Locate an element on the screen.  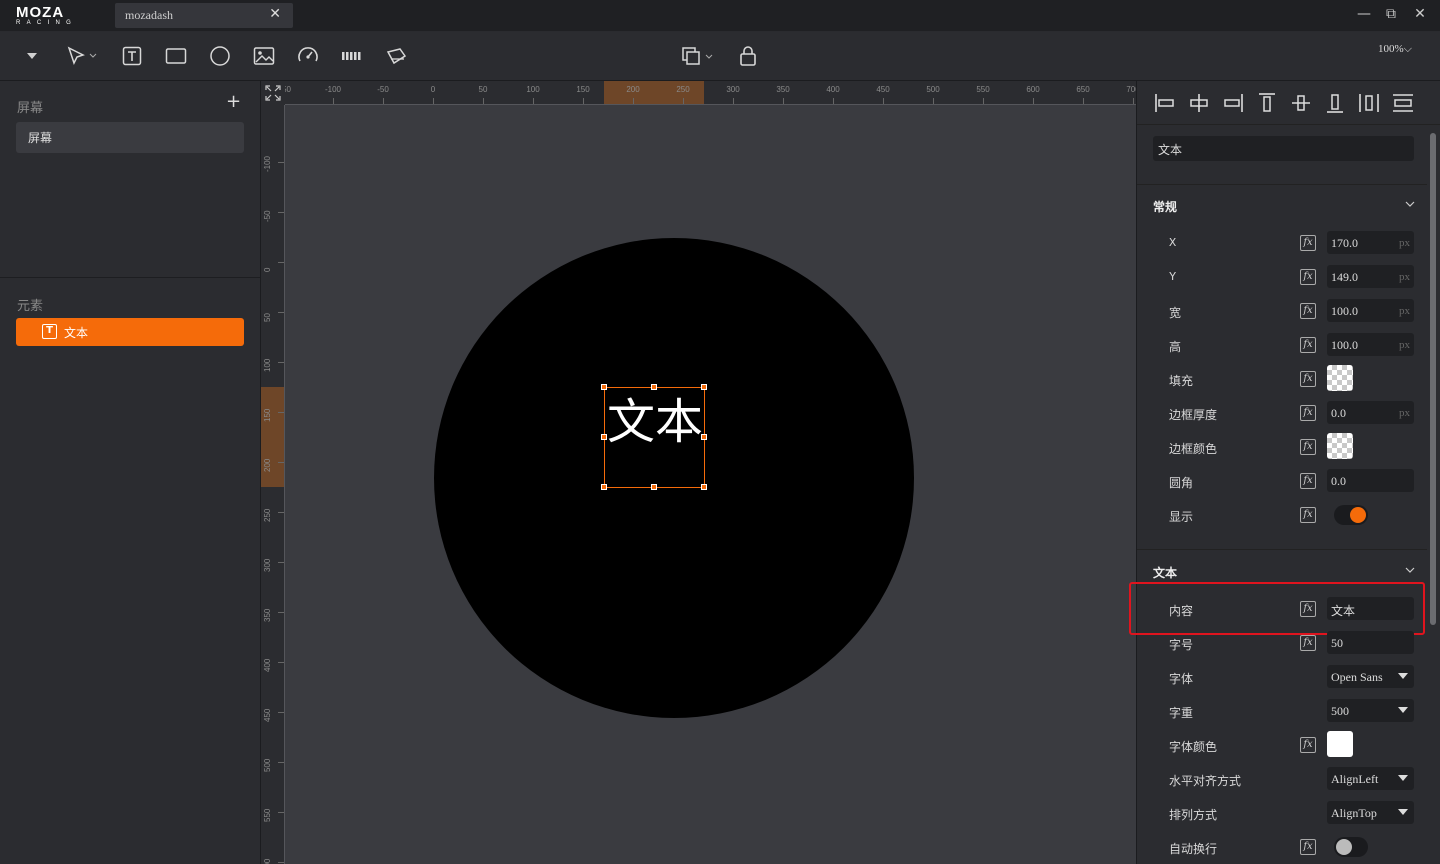
selected-text-content: 文本 is located at coordinates (654, 422).